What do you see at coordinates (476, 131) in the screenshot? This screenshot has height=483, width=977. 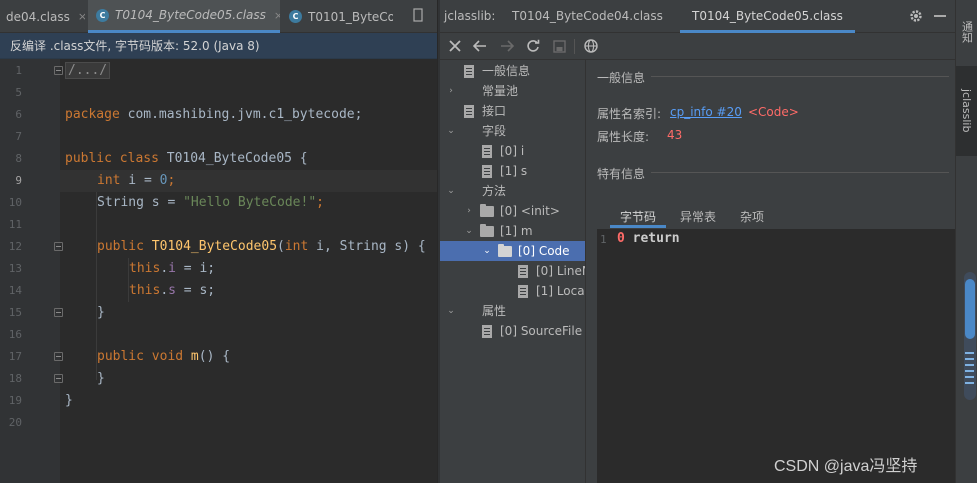 I see `tree-node-fields: ⌄ 字段` at bounding box center [476, 131].